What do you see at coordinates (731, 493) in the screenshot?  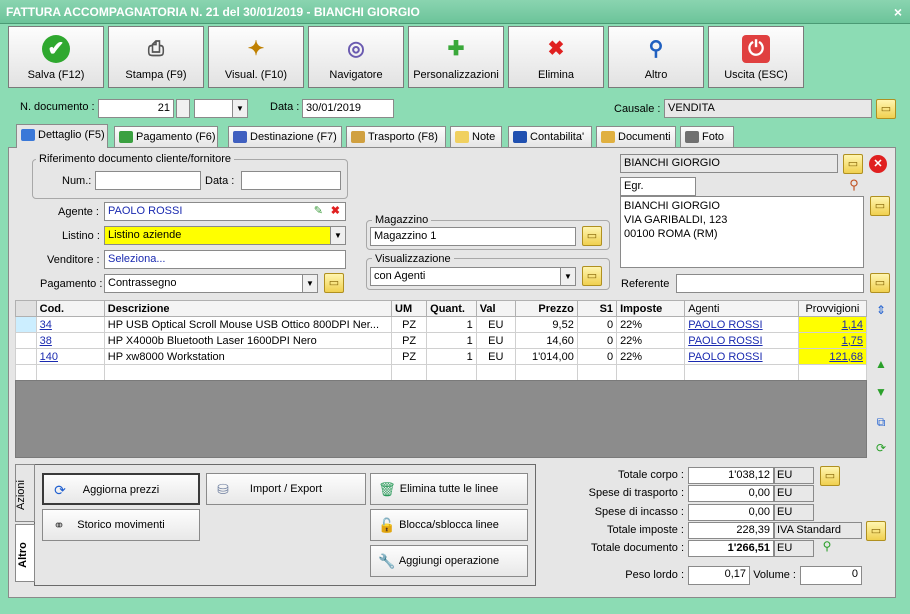 I see `spese-trasporto-value: 0,00` at bounding box center [731, 493].